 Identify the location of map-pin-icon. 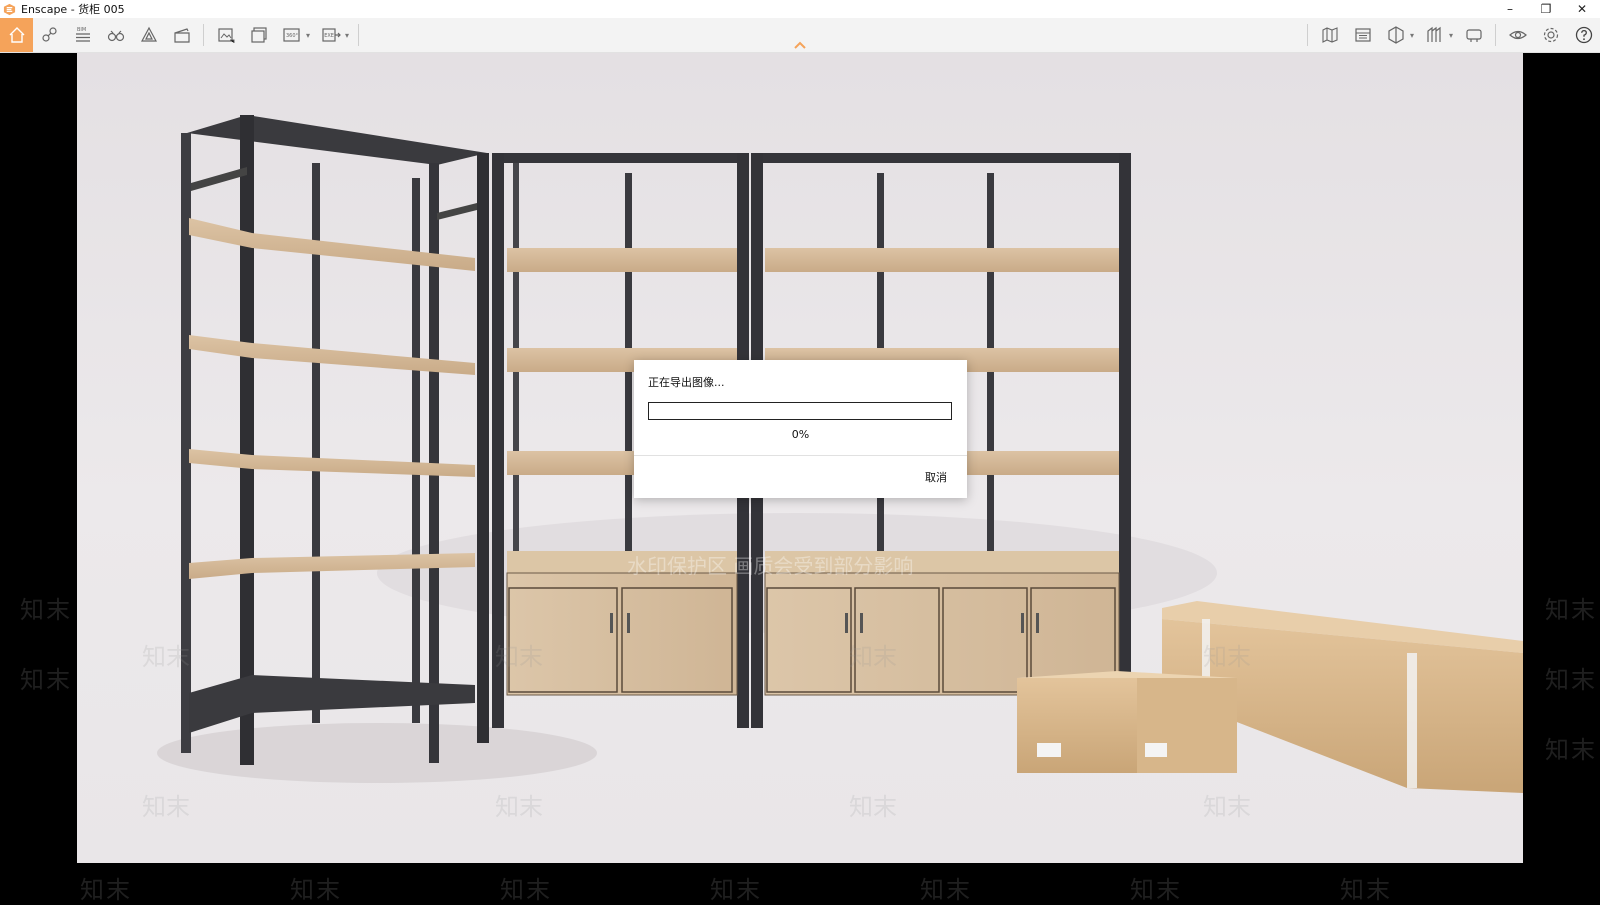
(49, 34).